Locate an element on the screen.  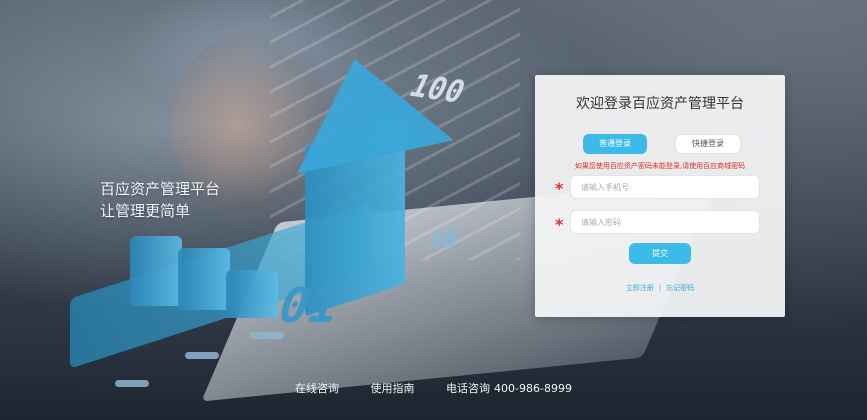
login-links: 立即注册 | 忘记密码 is located at coordinates (660, 288).